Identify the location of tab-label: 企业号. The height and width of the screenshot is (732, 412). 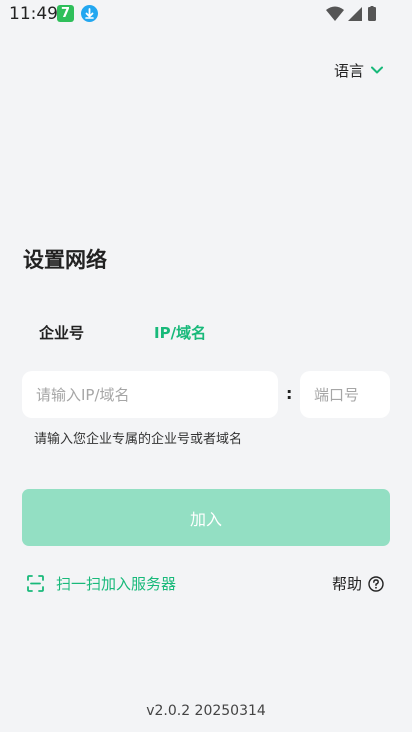
(62, 333).